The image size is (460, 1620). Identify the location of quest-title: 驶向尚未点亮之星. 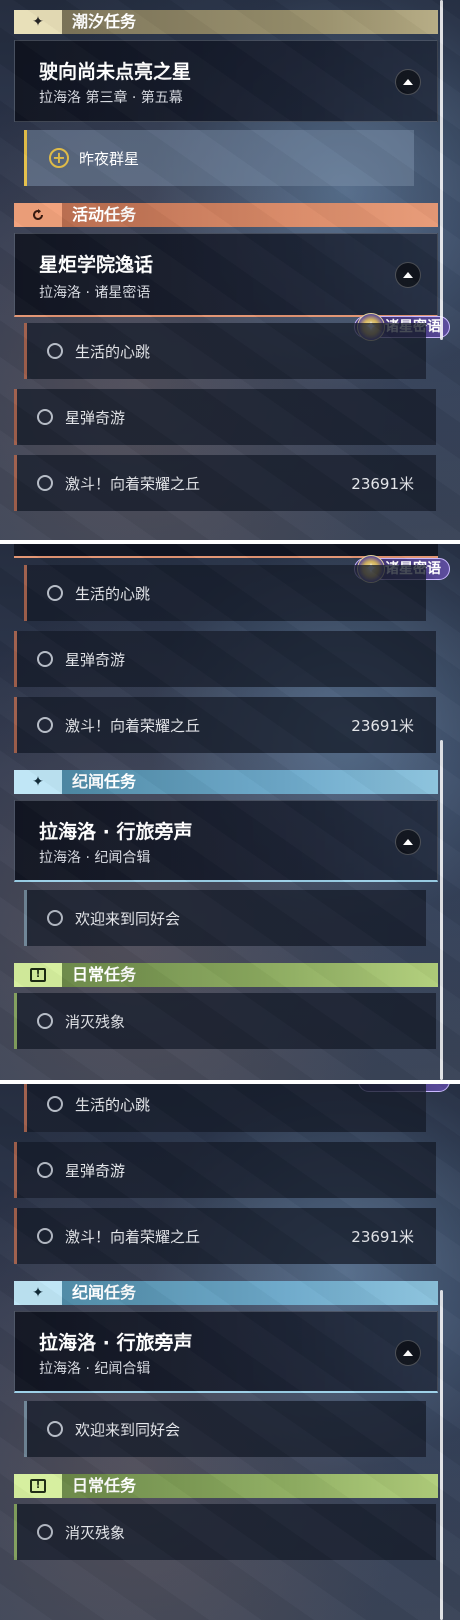
(115, 72).